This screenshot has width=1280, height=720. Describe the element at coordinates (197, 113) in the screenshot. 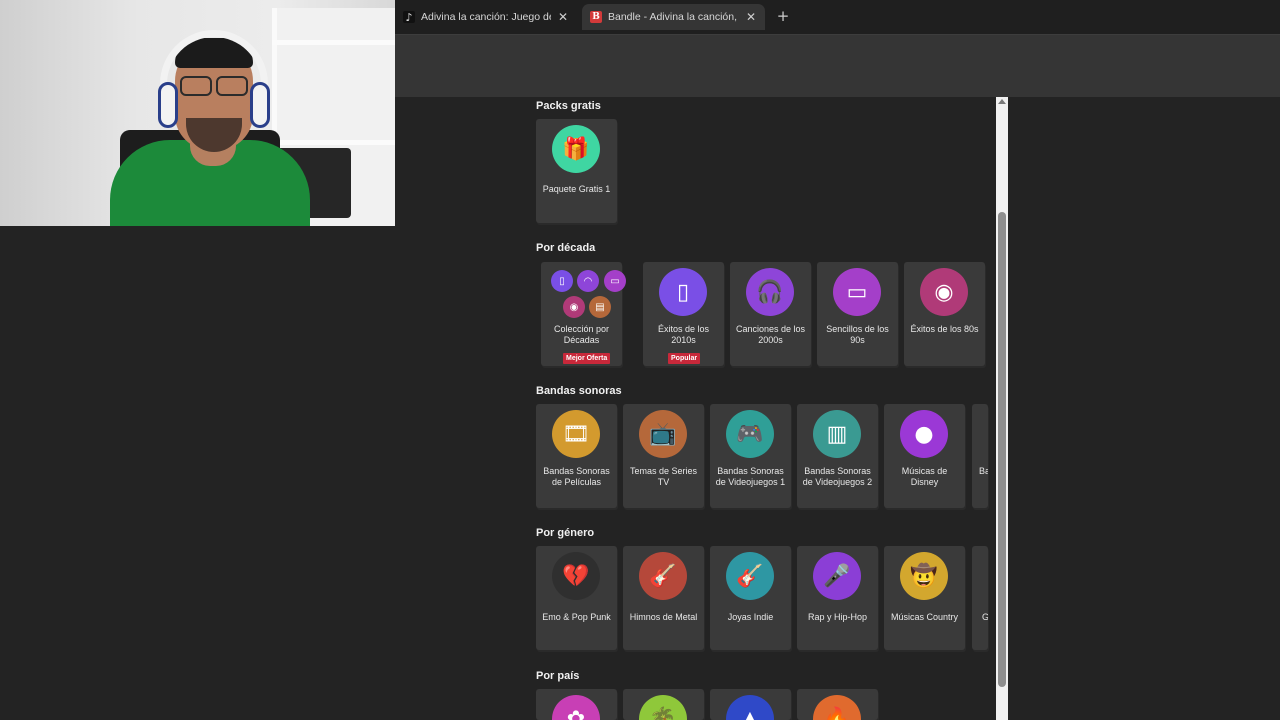

I see `webcam-overlay` at that location.